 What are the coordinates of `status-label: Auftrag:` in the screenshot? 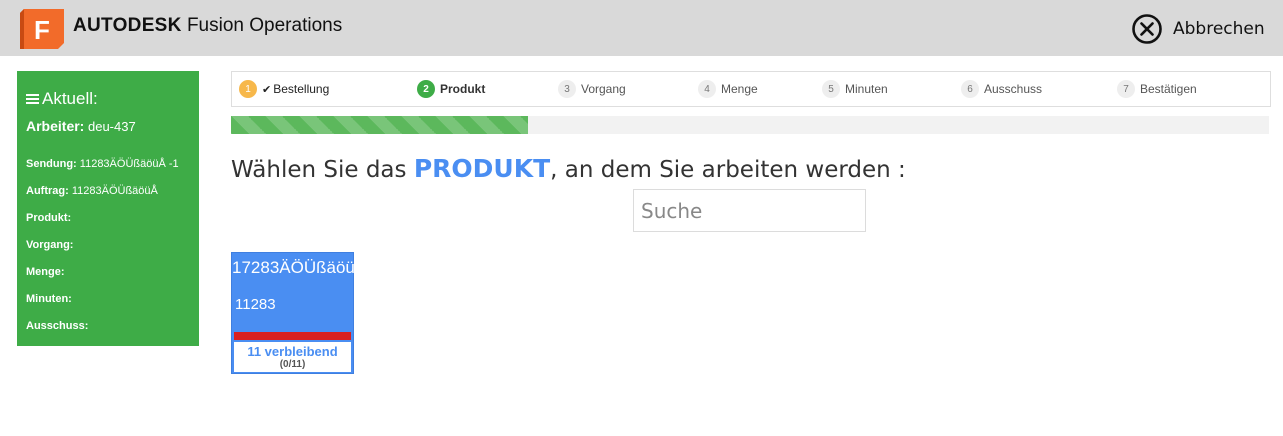 It's located at (47, 191).